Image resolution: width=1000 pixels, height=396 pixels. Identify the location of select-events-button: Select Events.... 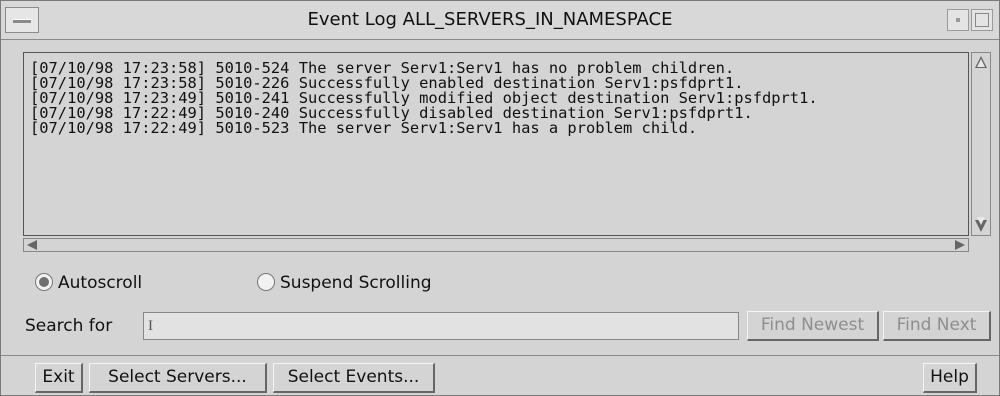
(354, 378).